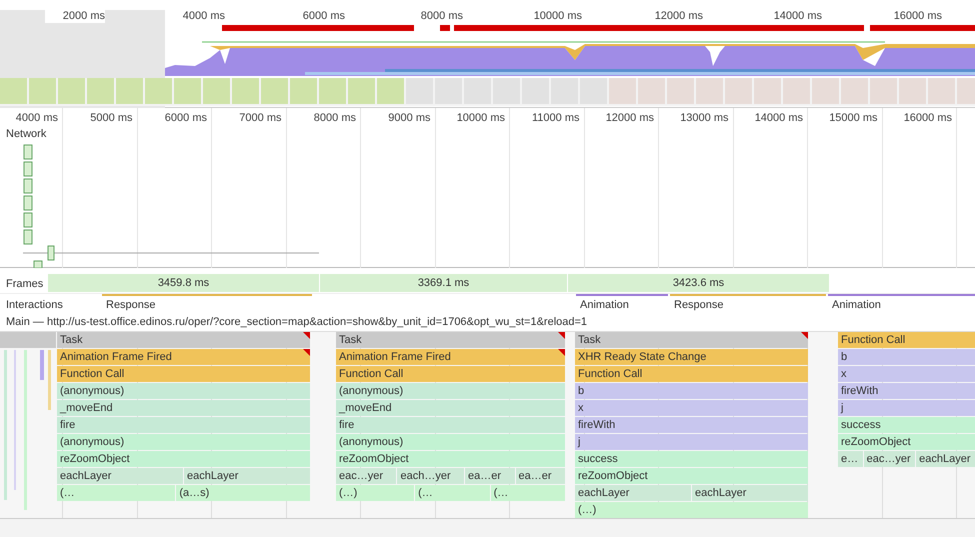 This screenshot has height=537, width=975. Describe the element at coordinates (430, 476) in the screenshot. I see `flame-block: each…yer` at that location.